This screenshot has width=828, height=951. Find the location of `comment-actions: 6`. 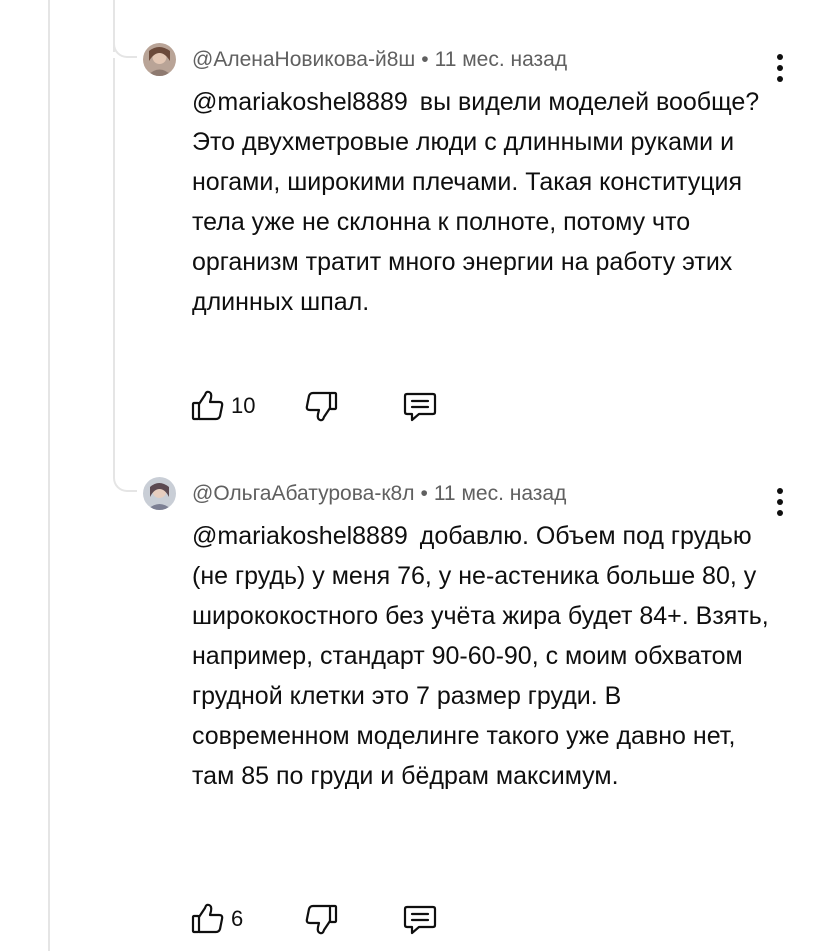

comment-actions: 6 is located at coordinates (414, 919).